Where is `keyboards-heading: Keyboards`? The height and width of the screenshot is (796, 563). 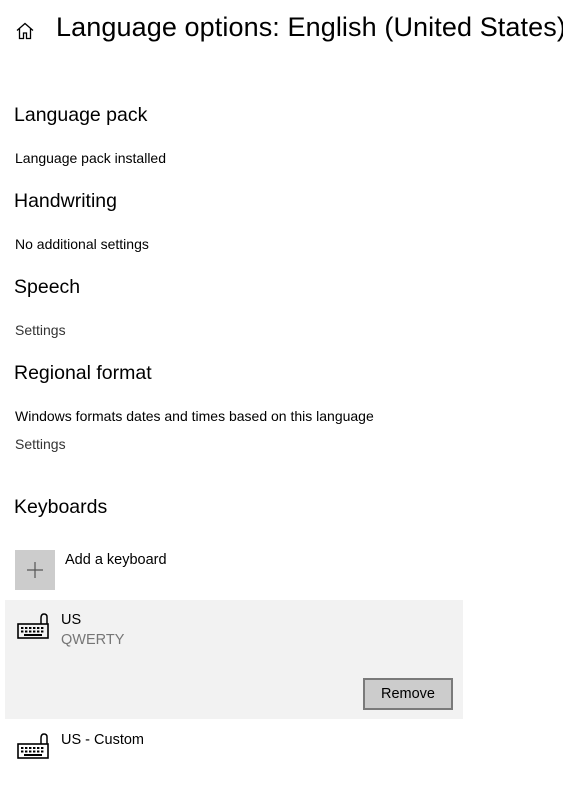 keyboards-heading: Keyboards is located at coordinates (61, 507).